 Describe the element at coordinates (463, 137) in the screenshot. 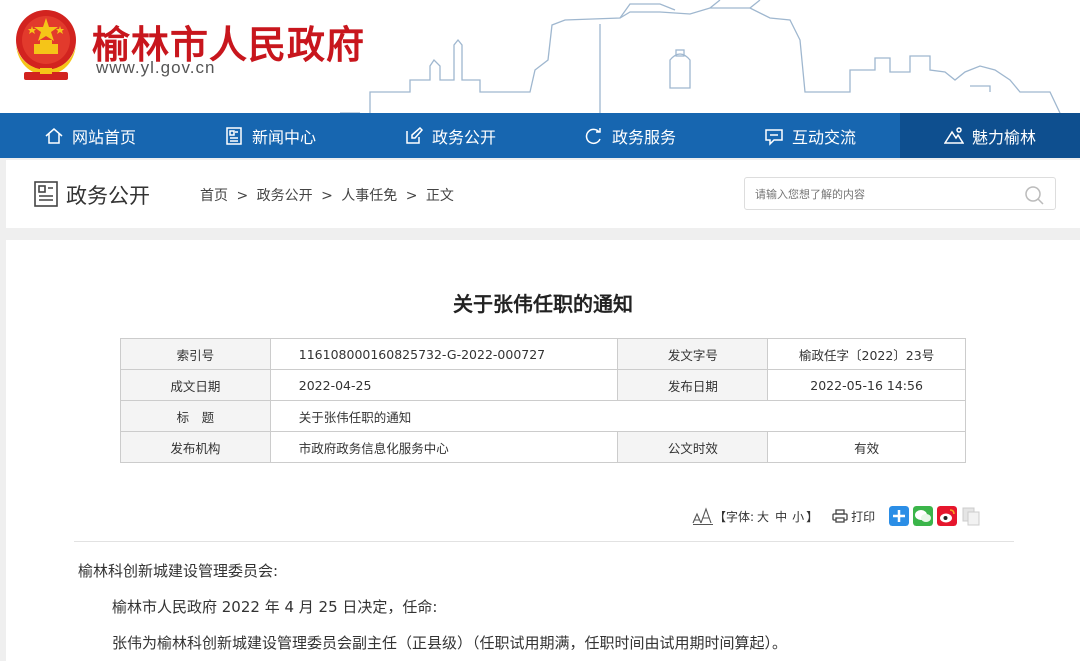

I see `nav-label: 政务公开` at that location.